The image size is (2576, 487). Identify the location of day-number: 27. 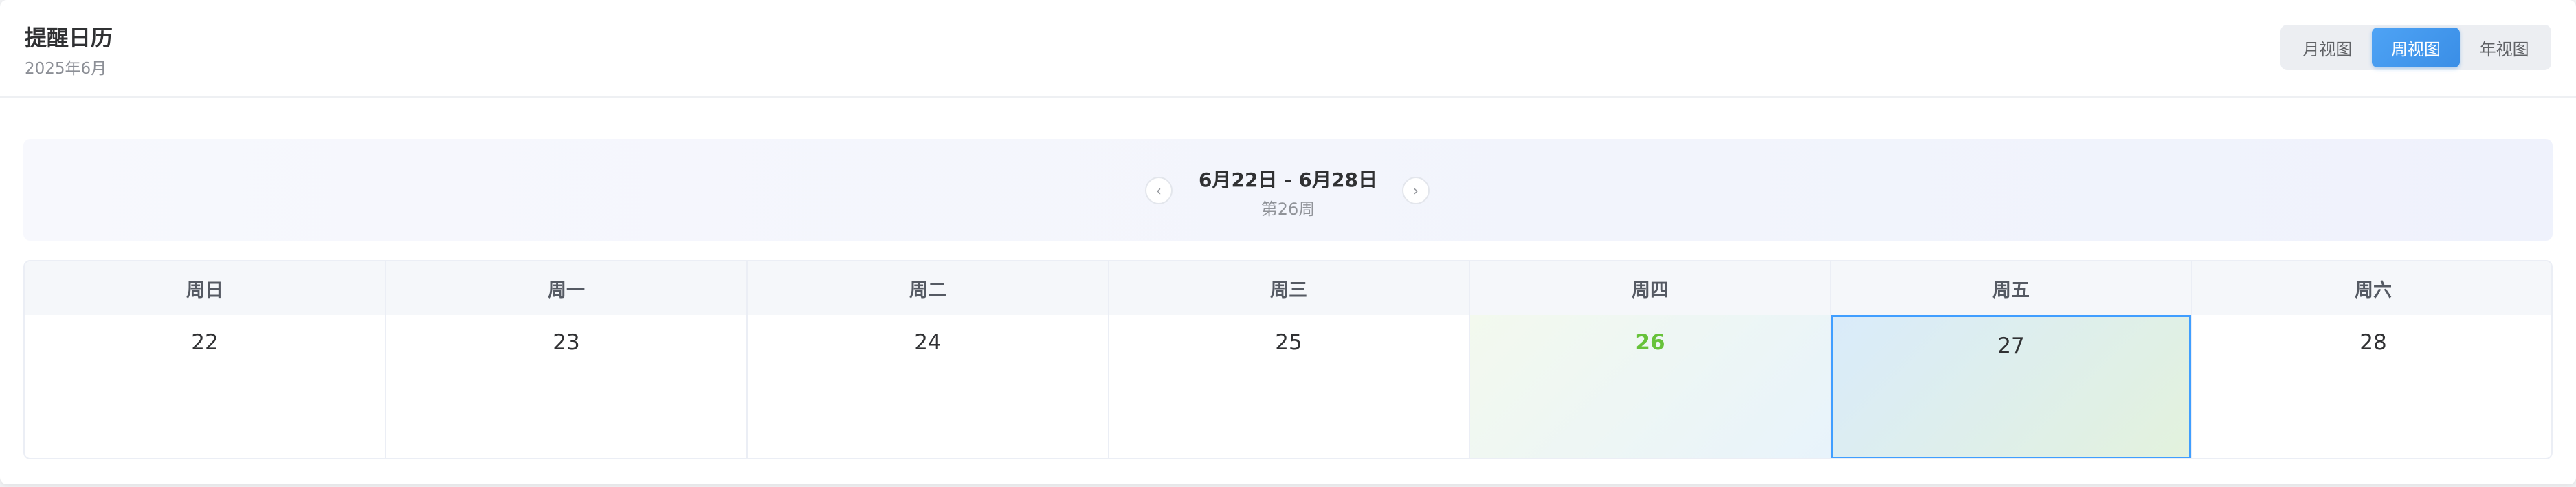
(2011, 346).